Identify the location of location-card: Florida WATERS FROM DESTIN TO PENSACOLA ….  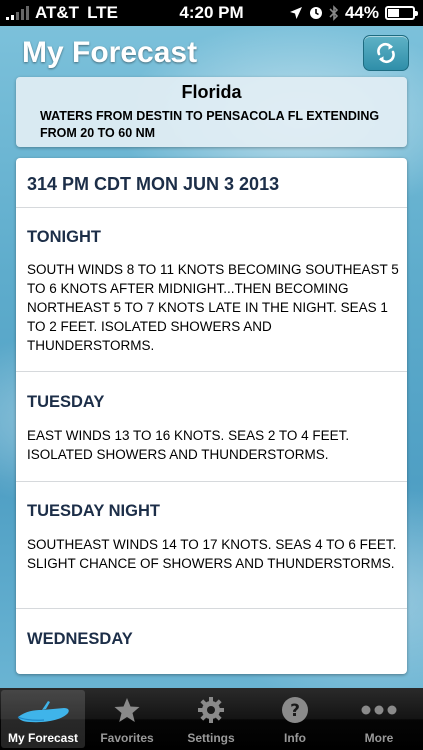
(211, 112).